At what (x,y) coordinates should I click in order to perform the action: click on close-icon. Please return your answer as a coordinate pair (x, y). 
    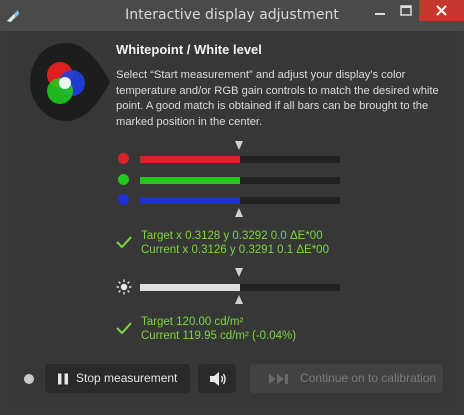
    Looking at the image, I should click on (441, 10).